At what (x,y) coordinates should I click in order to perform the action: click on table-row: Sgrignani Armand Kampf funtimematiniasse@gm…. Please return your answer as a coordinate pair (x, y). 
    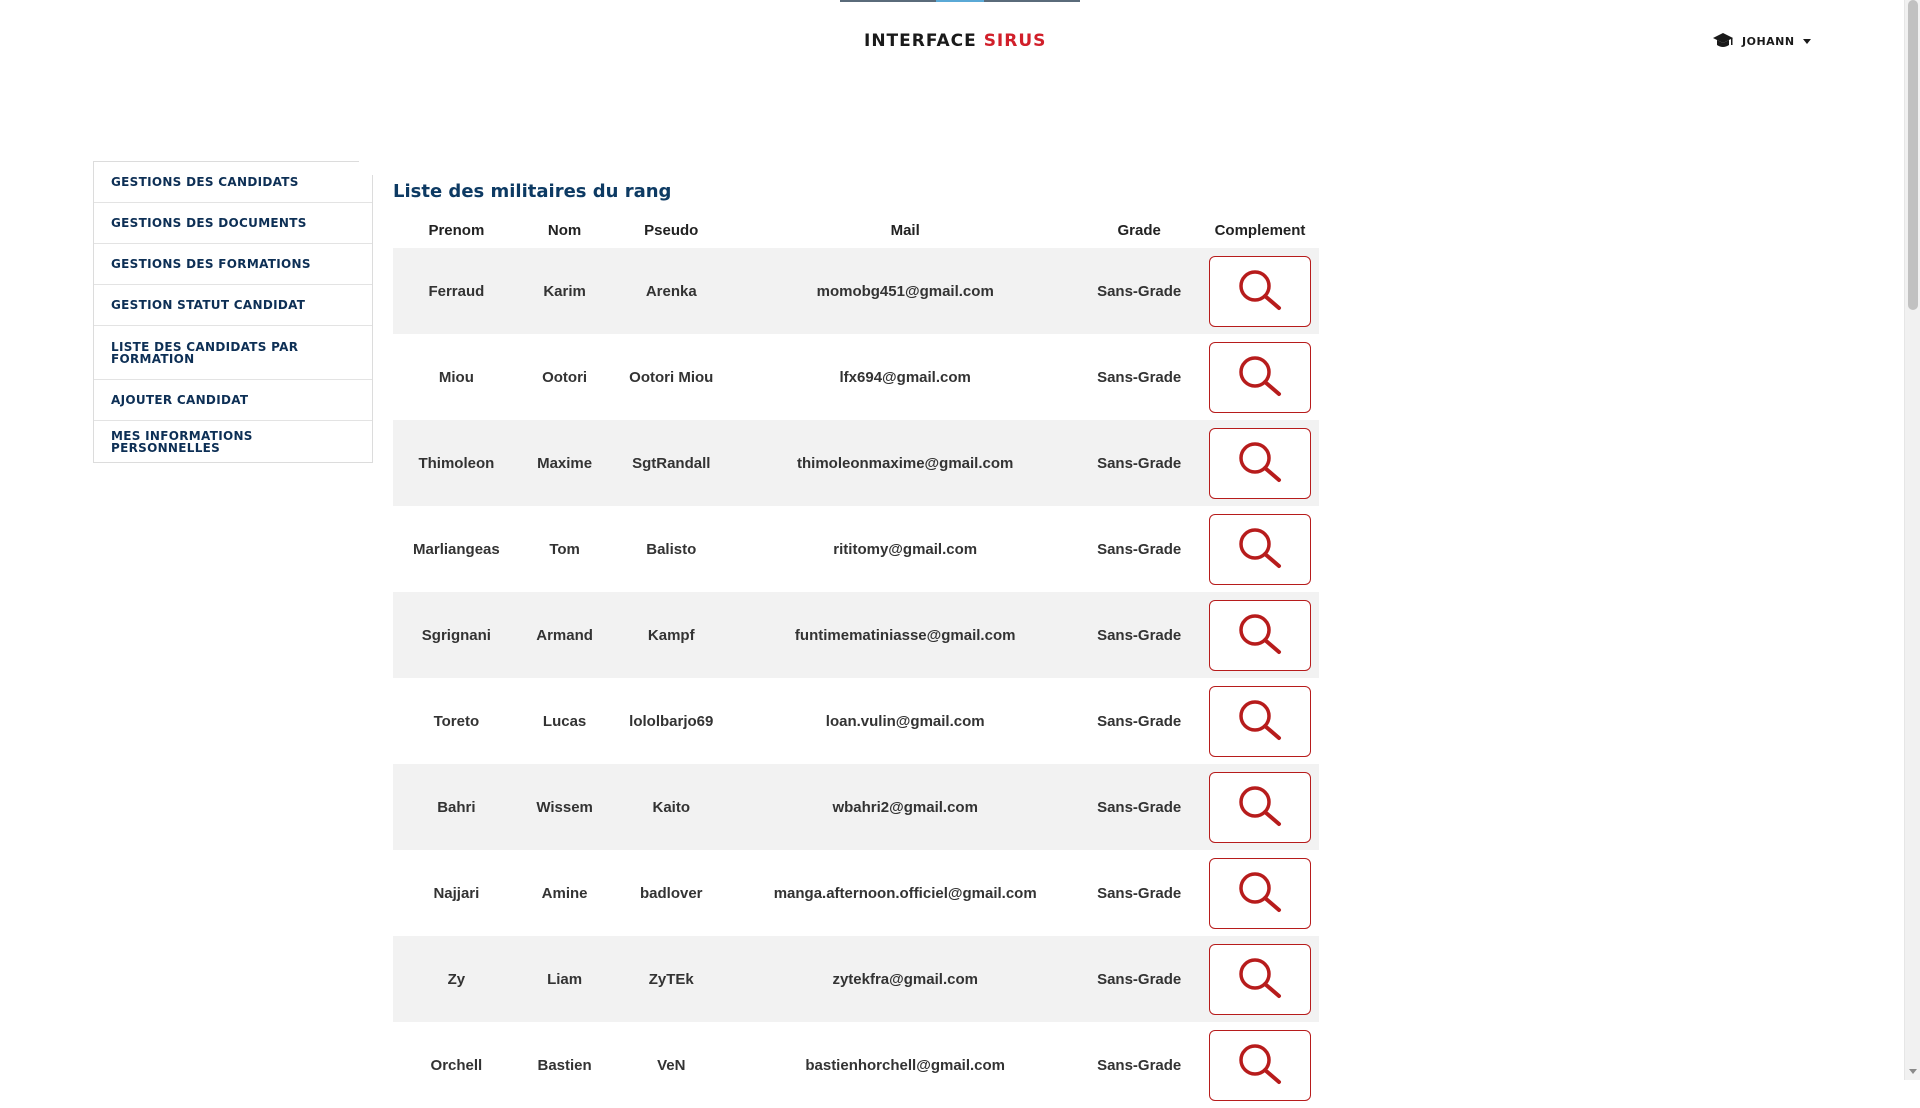
    Looking at the image, I should click on (856, 635).